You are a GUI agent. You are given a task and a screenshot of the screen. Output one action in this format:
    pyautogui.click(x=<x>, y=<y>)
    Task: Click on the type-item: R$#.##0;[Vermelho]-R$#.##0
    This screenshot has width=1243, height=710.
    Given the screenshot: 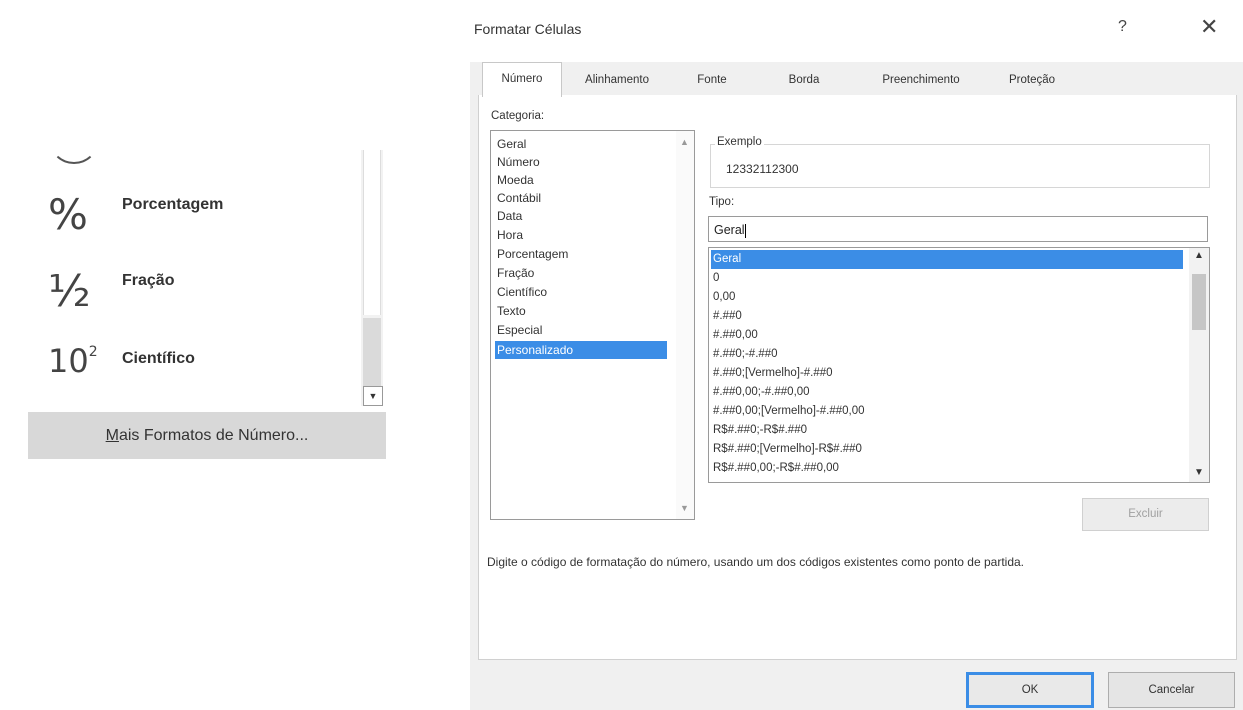 What is the action you would take?
    pyautogui.click(x=947, y=449)
    